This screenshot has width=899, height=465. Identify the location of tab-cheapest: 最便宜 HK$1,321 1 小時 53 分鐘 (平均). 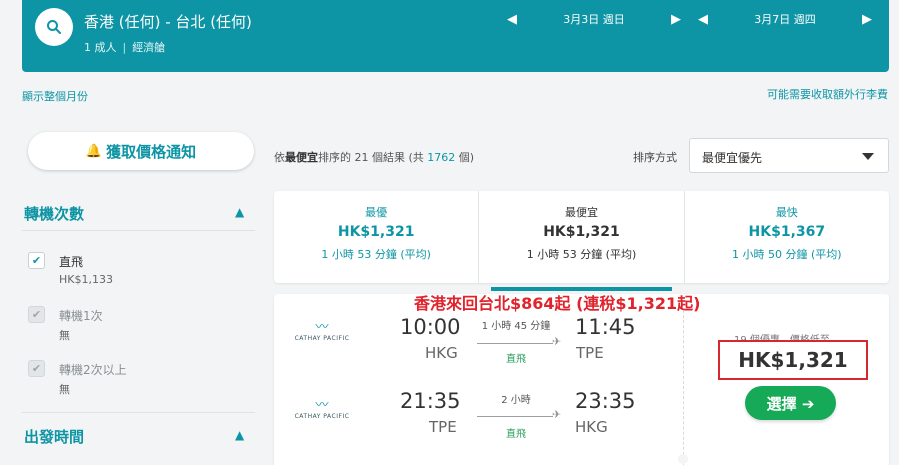
(580, 241).